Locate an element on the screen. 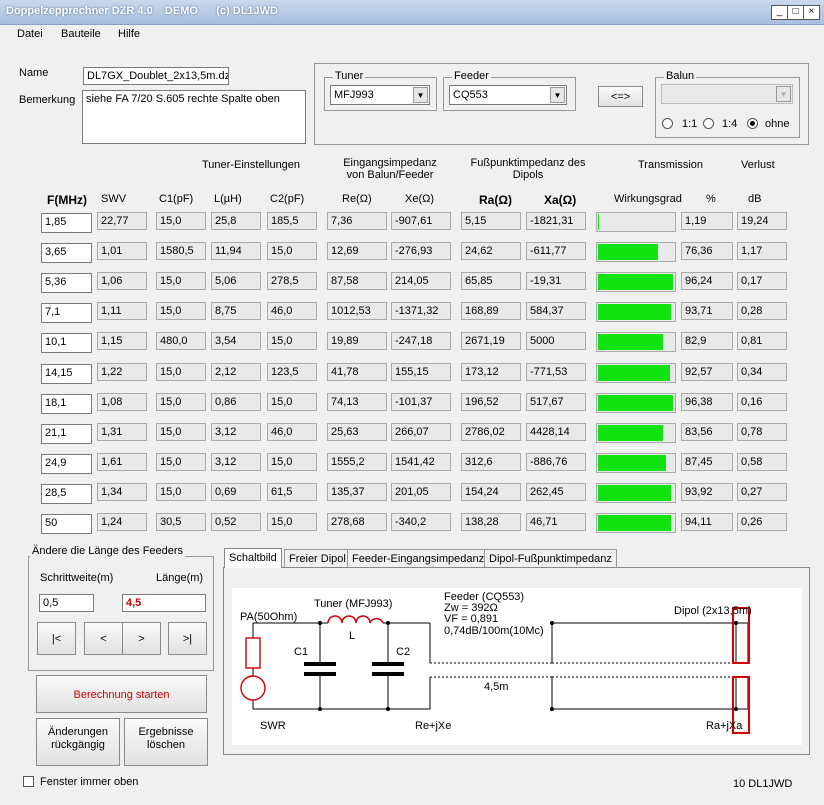 The width and height of the screenshot is (824, 805). l-value: 3,12 is located at coordinates (236, 432).